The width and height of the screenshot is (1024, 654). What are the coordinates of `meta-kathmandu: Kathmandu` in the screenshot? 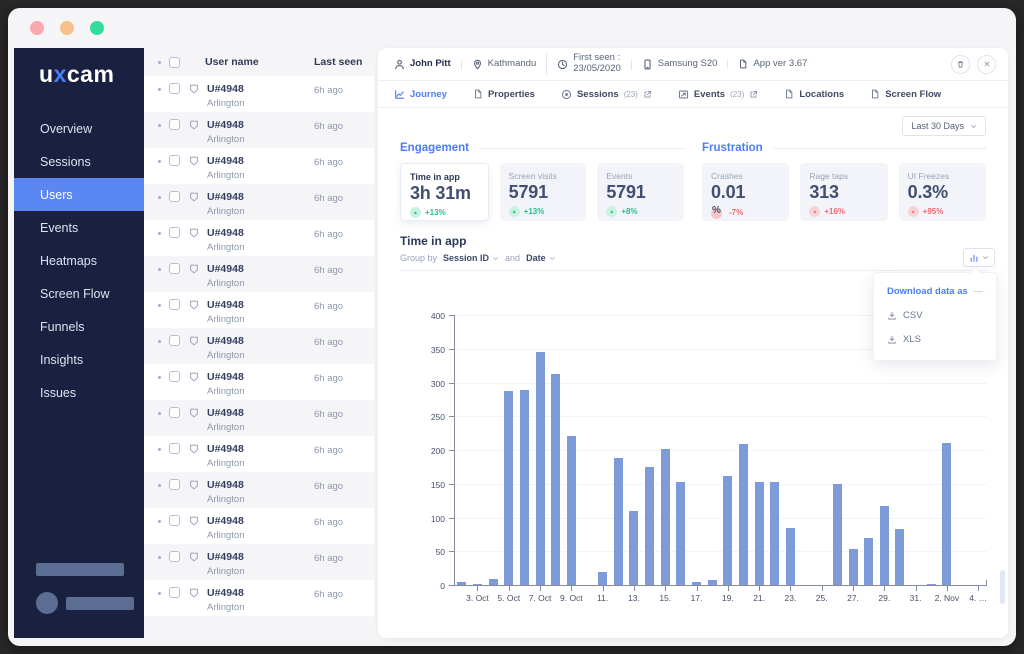 It's located at (503, 64).